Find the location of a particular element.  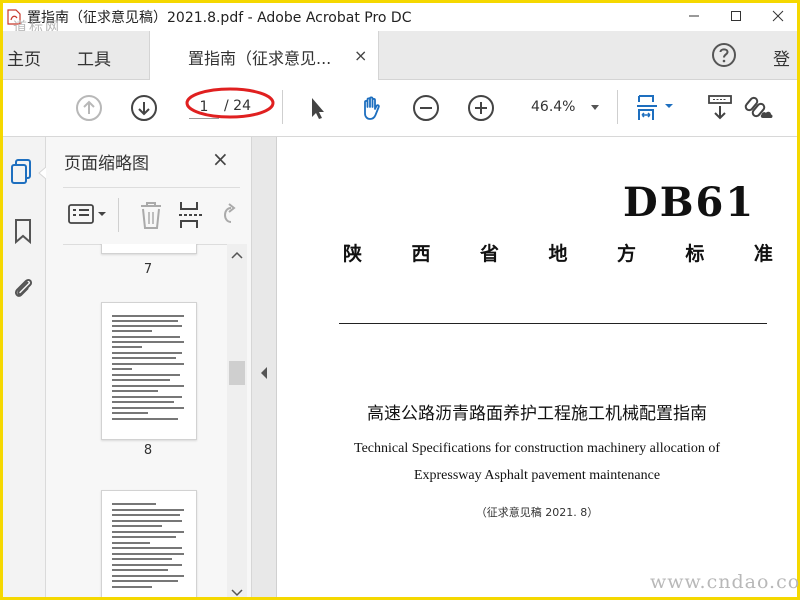

close-window-button is located at coordinates (778, 16).